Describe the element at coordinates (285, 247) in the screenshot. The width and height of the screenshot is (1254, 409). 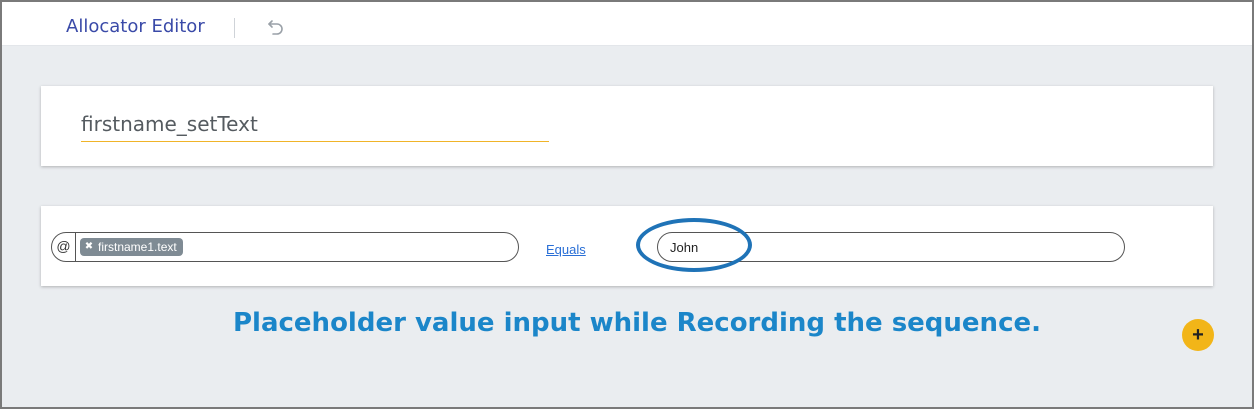
I see `lhs-field: @ ✖ firstname1.text` at that location.